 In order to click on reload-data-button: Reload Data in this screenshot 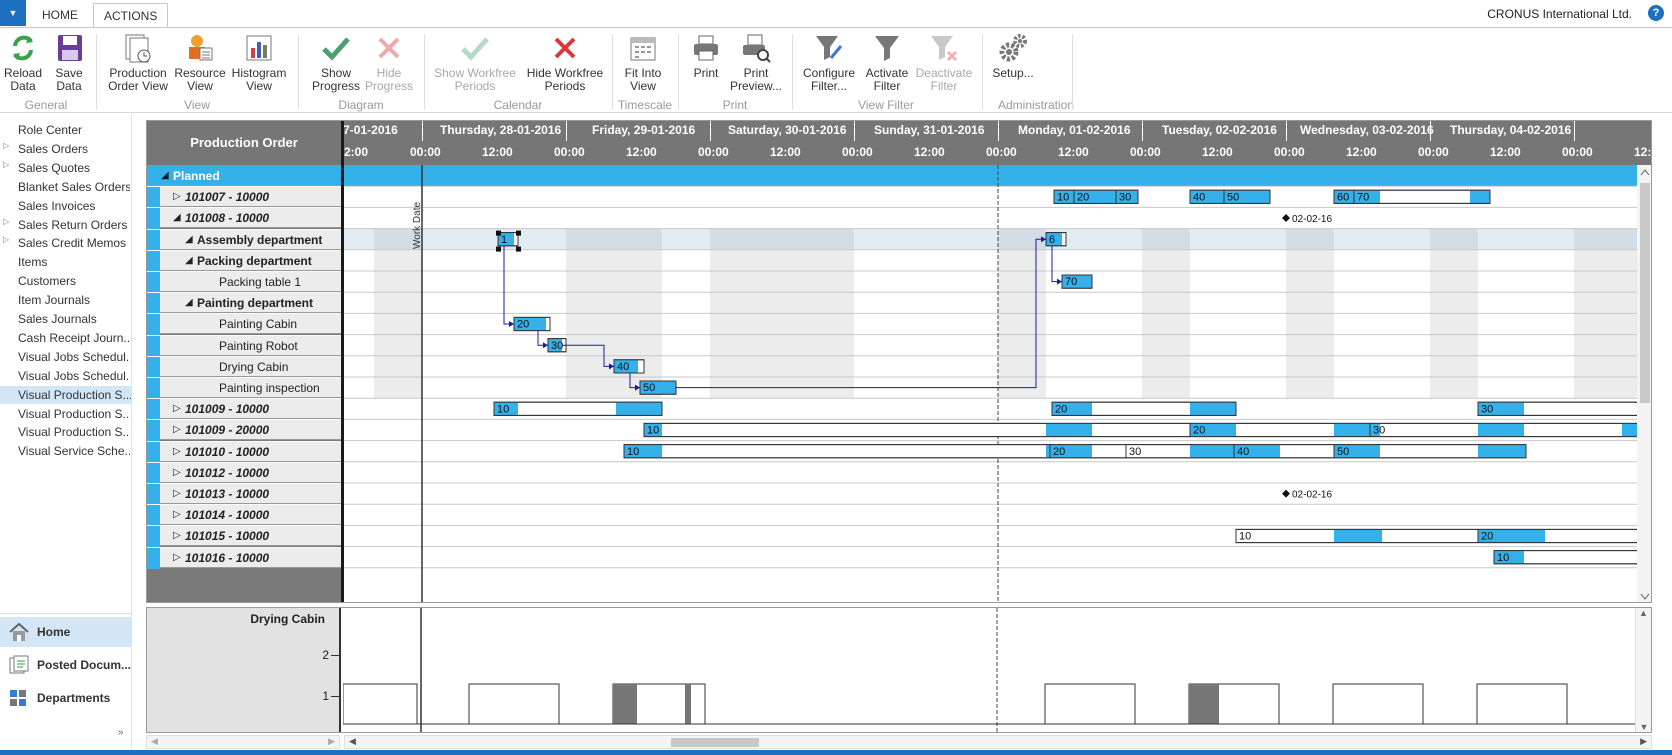, I will do `click(23, 62)`.